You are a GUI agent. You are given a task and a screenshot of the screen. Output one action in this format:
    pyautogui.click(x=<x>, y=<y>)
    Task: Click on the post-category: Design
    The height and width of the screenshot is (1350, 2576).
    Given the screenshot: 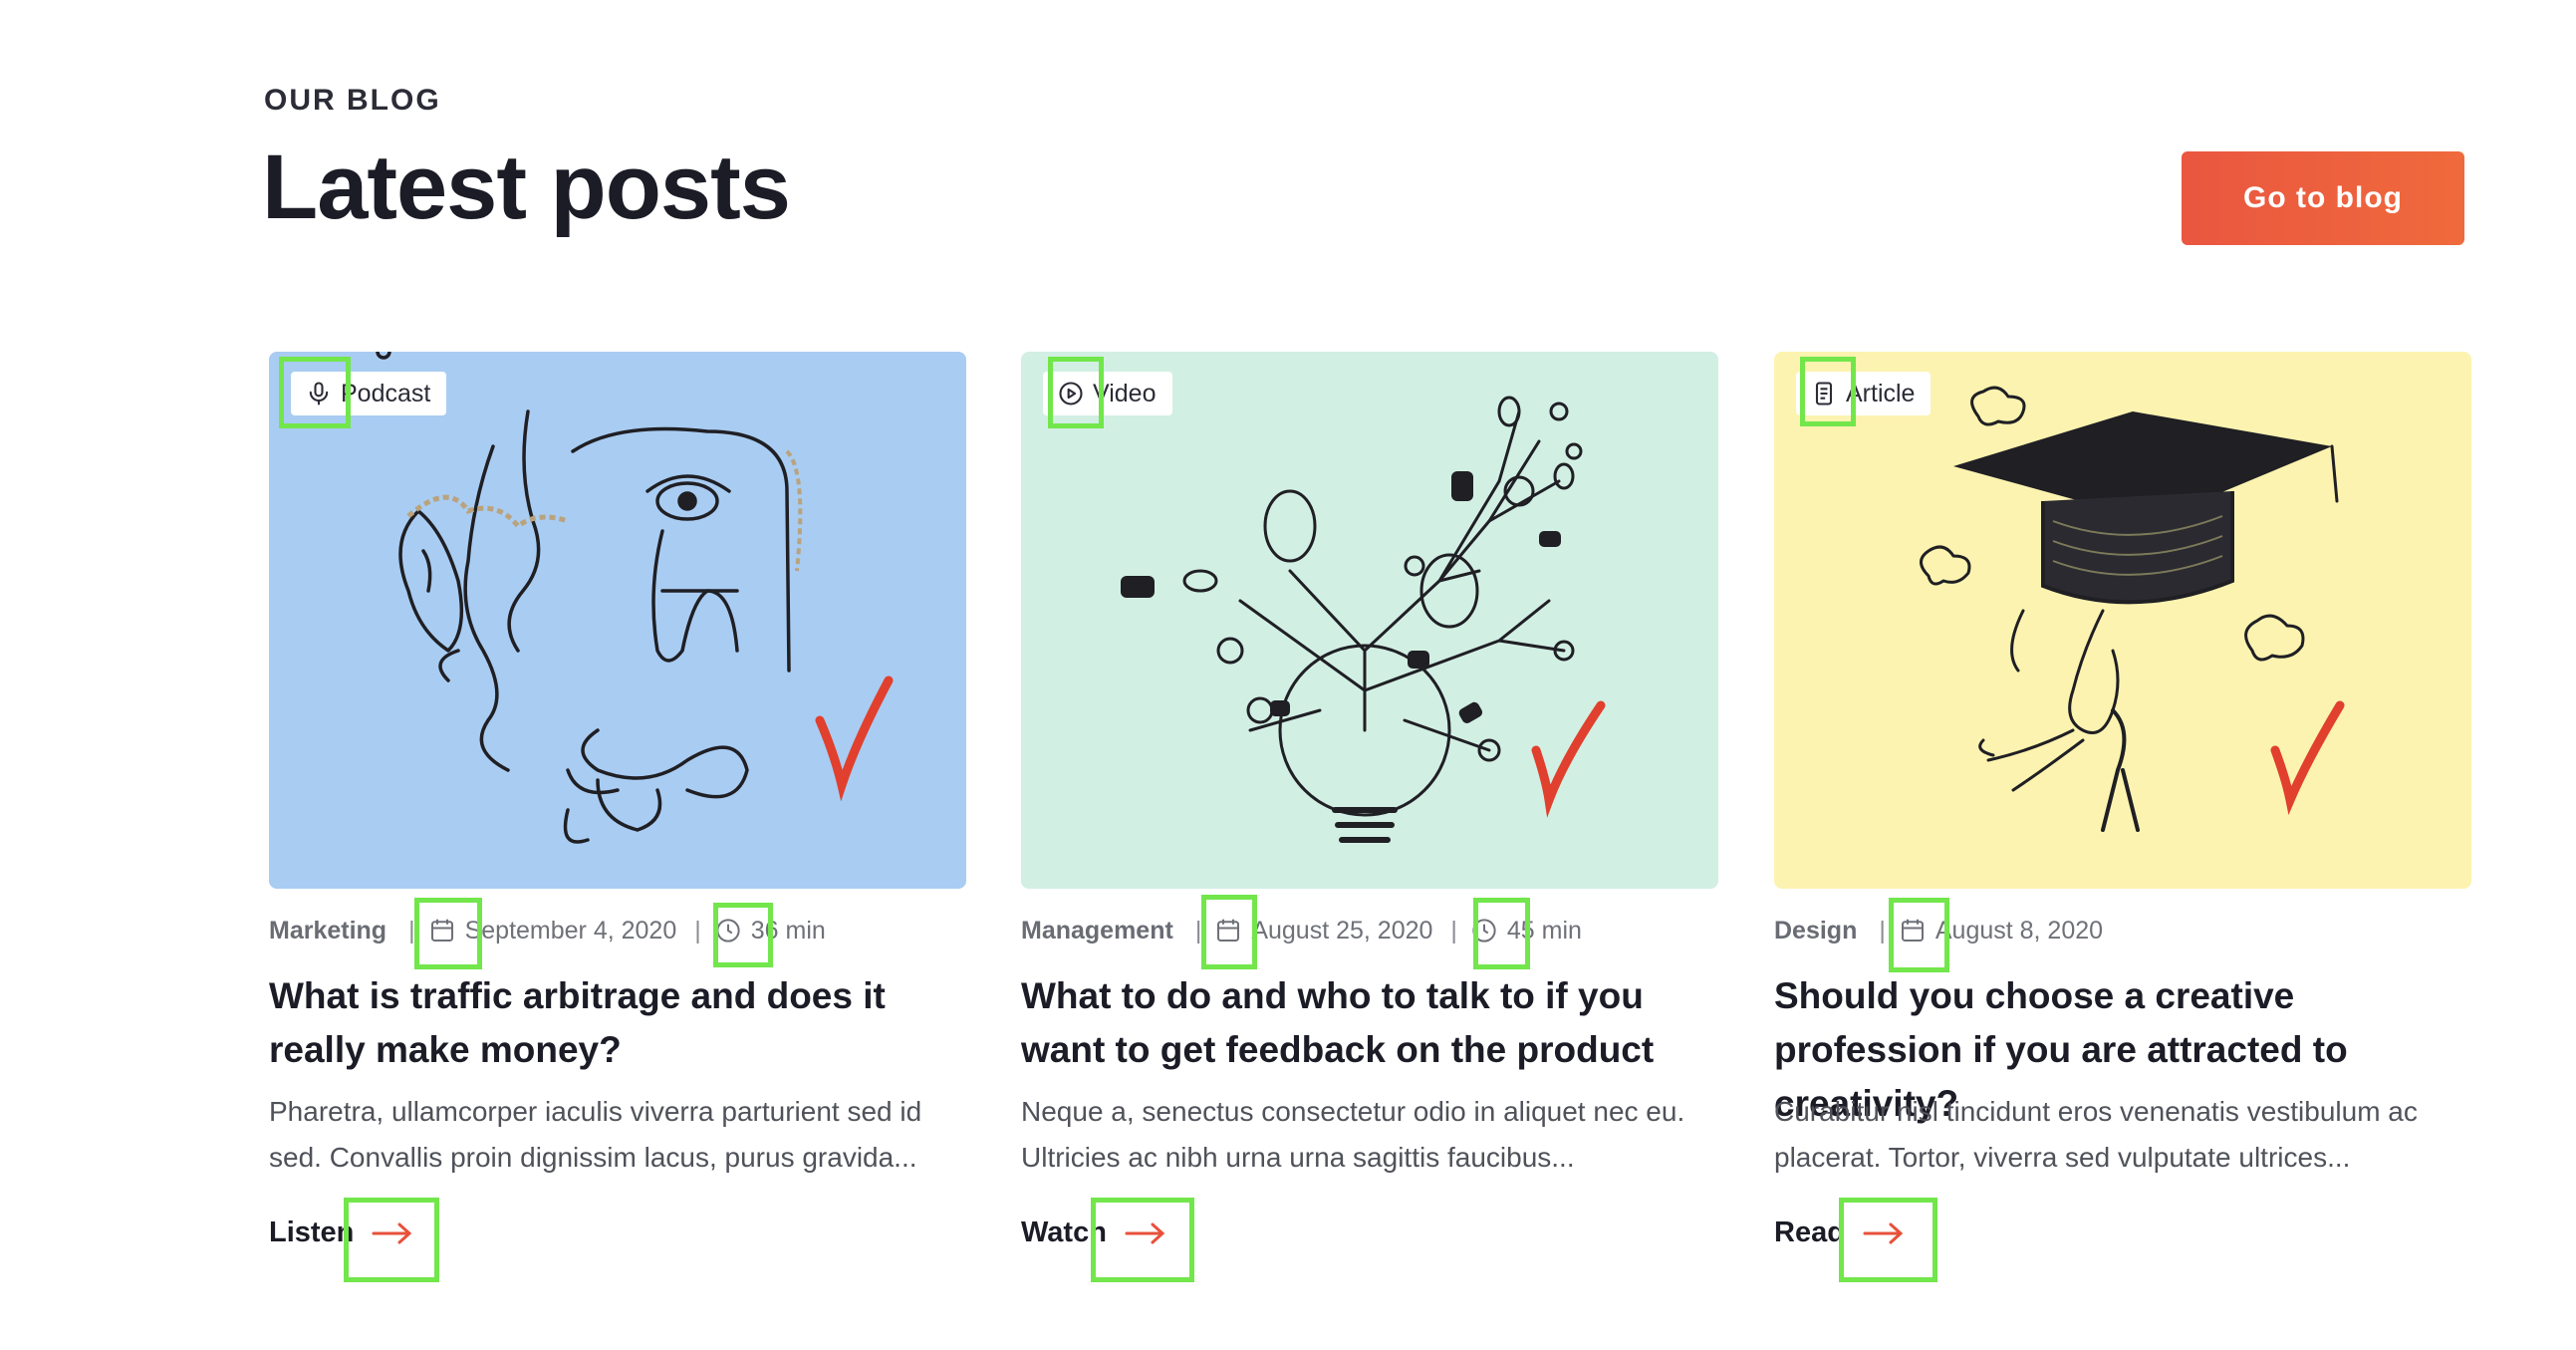 What is the action you would take?
    pyautogui.click(x=1816, y=931)
    